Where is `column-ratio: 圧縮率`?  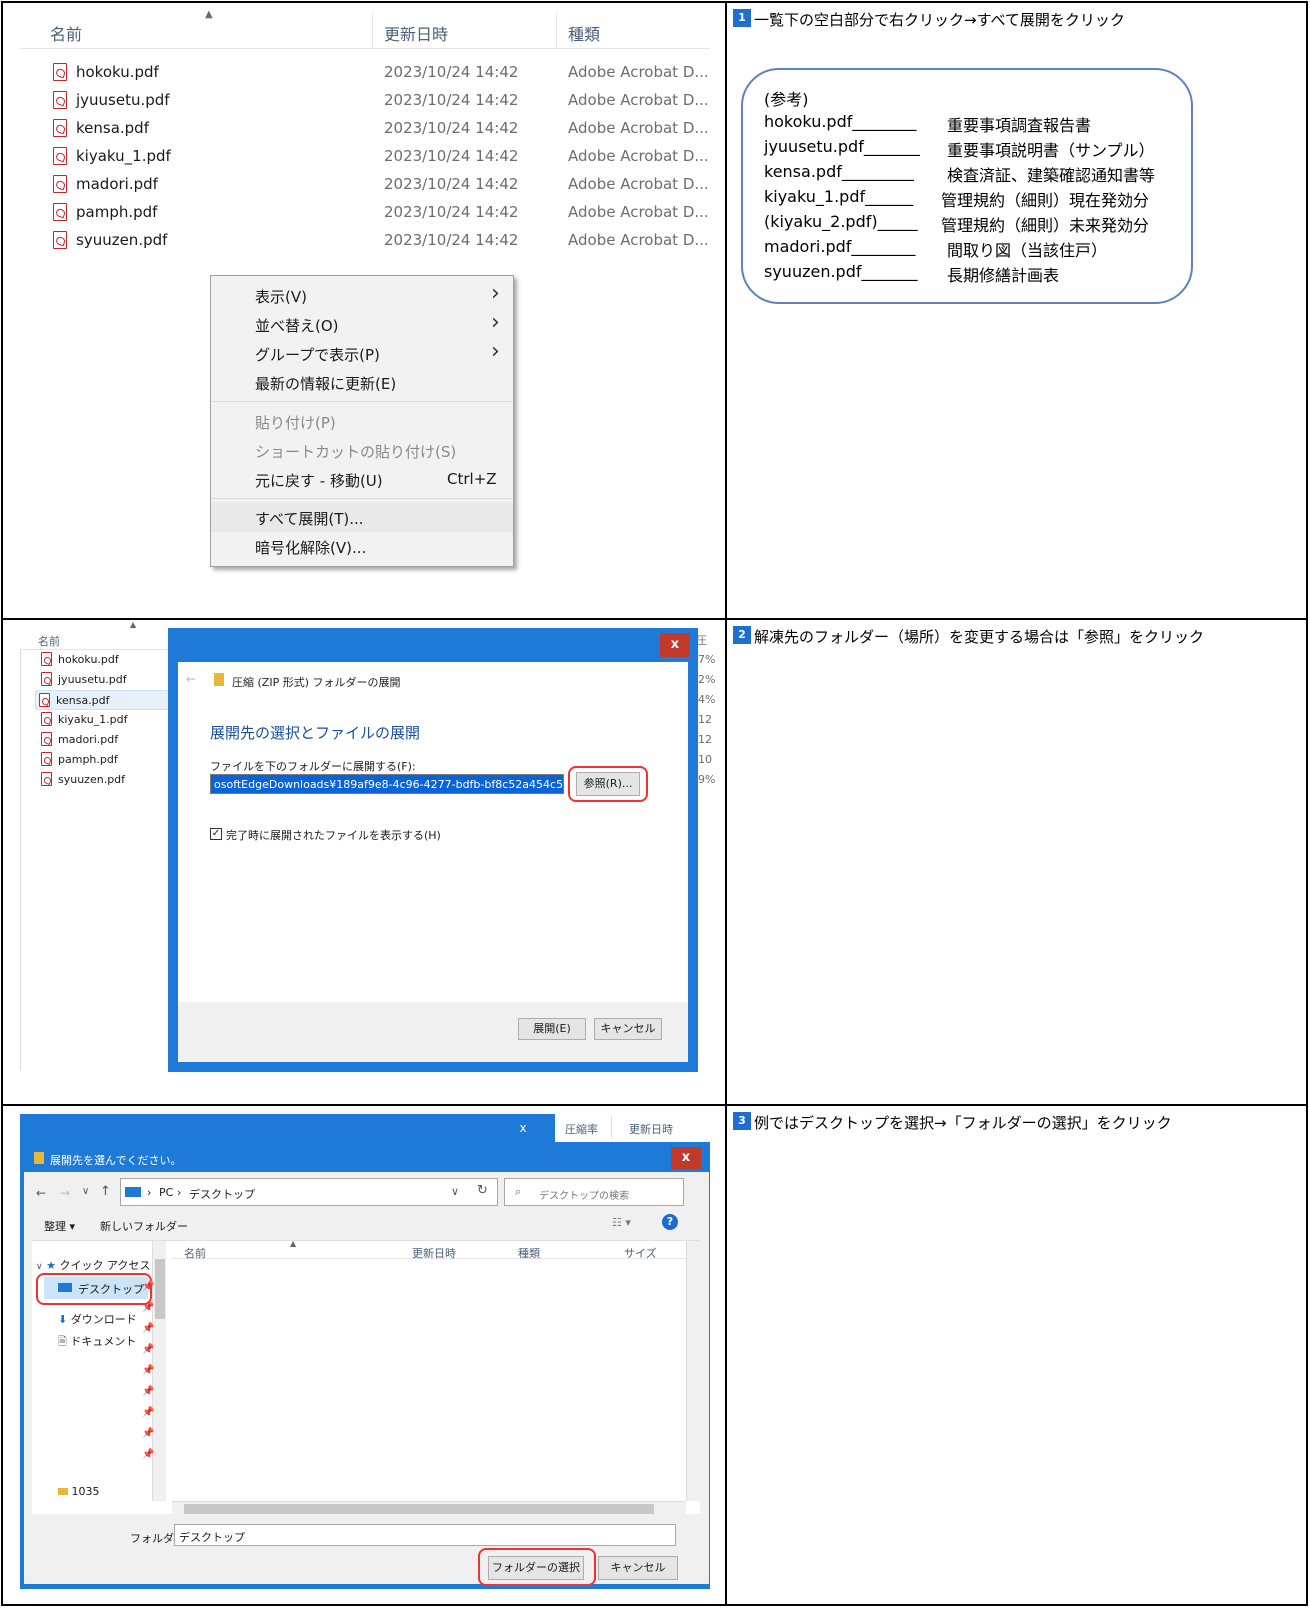
column-ratio: 圧縮率 is located at coordinates (581, 1129).